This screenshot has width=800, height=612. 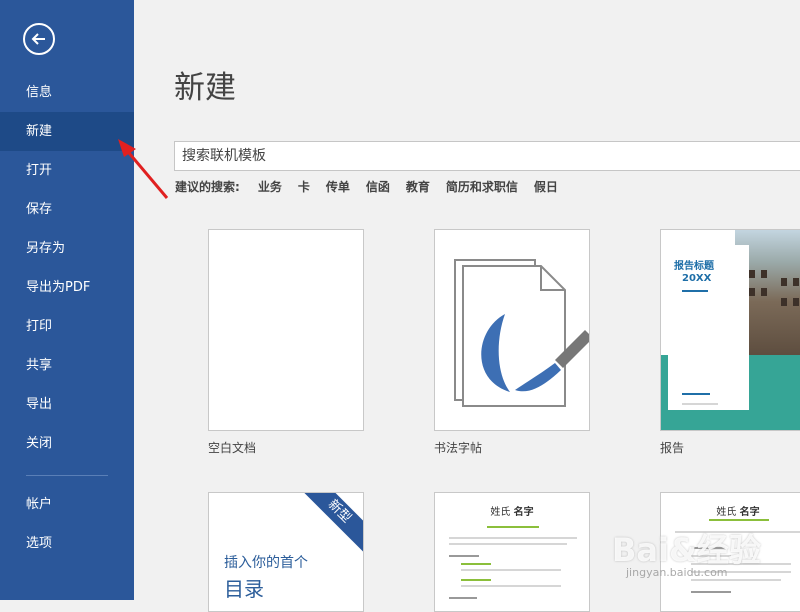 I want to click on template-label-calligraphy: 书法字帖, so click(x=458, y=448).